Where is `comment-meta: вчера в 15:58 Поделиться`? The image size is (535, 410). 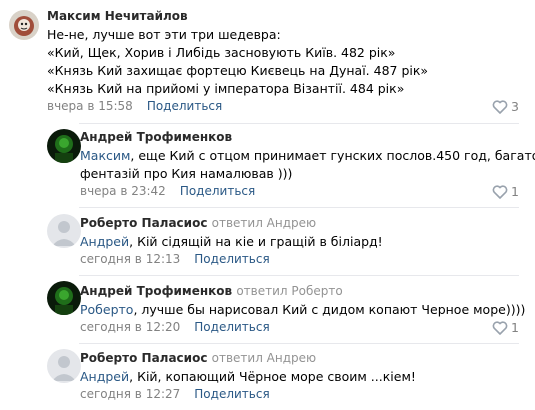 comment-meta: вчера в 15:58 Поделиться is located at coordinates (134, 106).